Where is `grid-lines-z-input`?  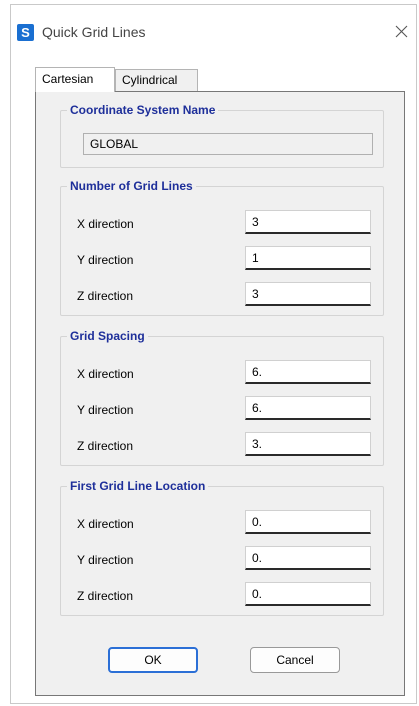
grid-lines-z-input is located at coordinates (308, 294).